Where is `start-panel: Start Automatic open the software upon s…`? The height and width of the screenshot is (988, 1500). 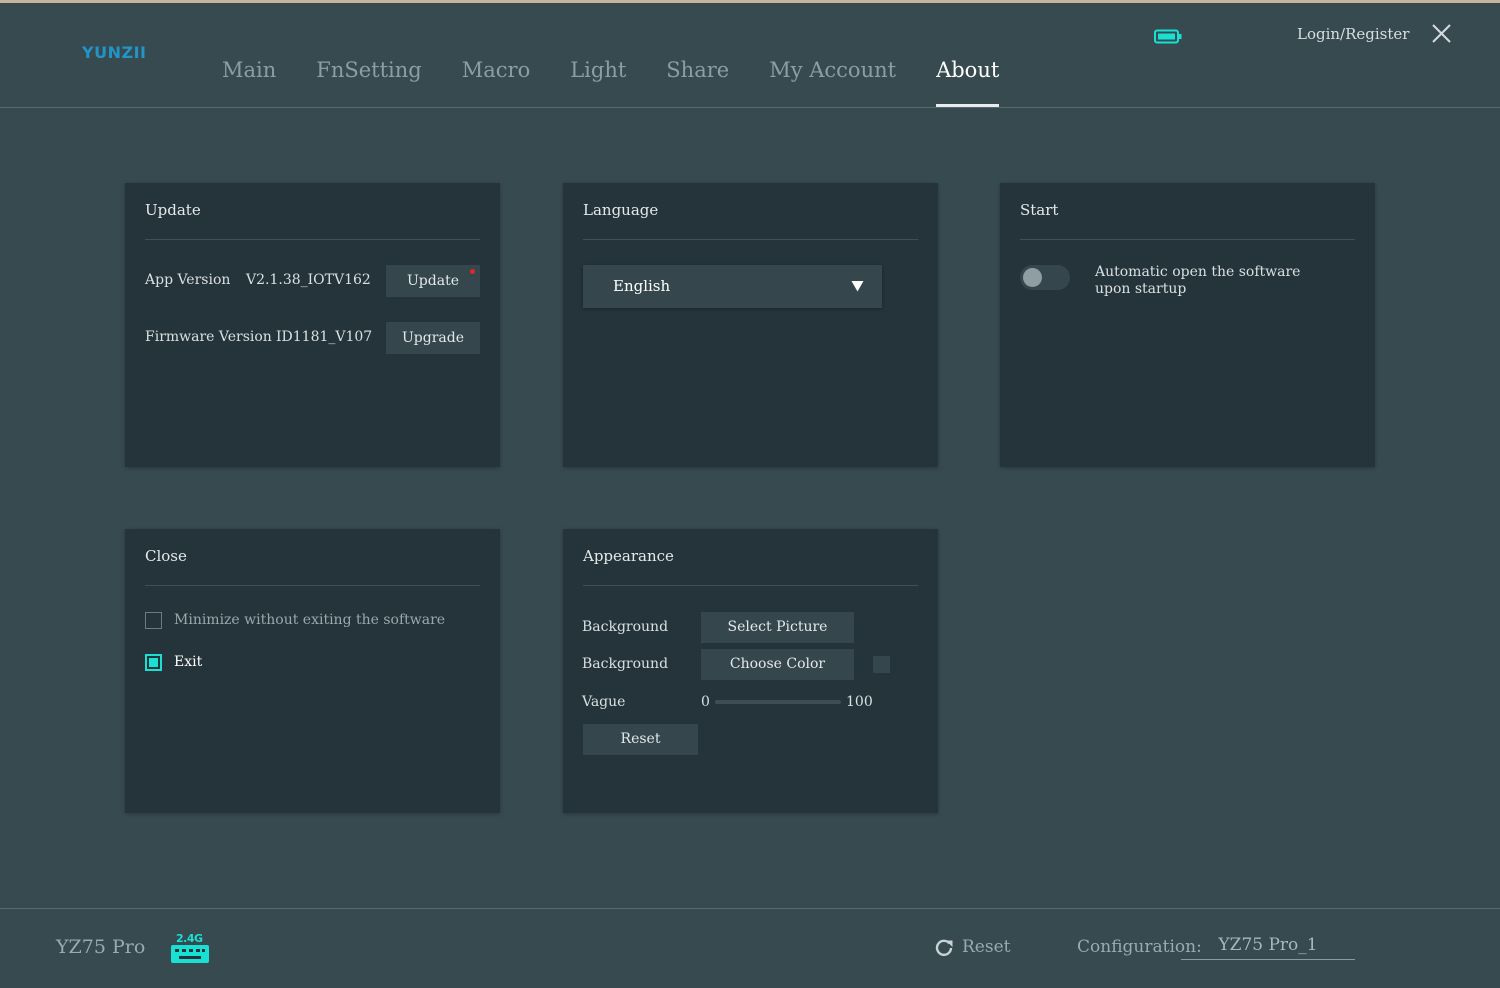
start-panel: Start Automatic open the software upon s… is located at coordinates (1187, 325).